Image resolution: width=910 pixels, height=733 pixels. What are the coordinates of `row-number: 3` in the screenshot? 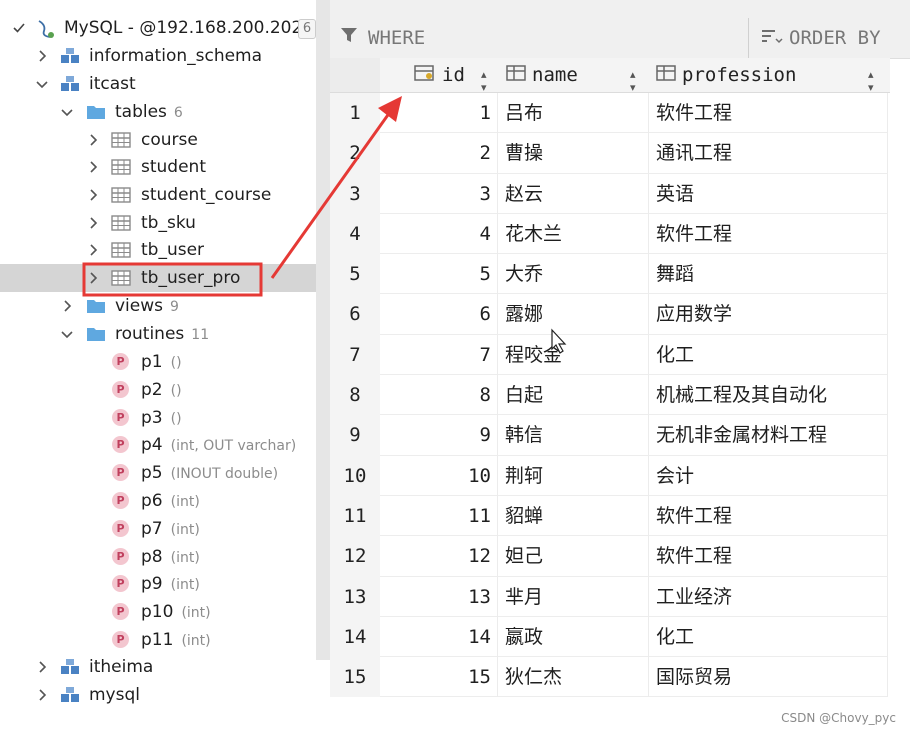 It's located at (355, 194).